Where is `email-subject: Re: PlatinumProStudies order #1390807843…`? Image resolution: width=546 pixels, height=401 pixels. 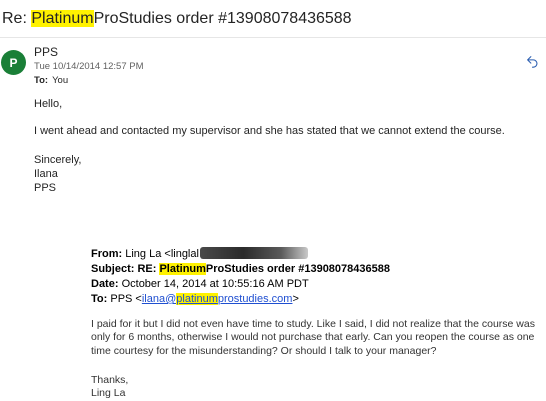 email-subject: Re: PlatinumProStudies order #1390807843… is located at coordinates (177, 19).